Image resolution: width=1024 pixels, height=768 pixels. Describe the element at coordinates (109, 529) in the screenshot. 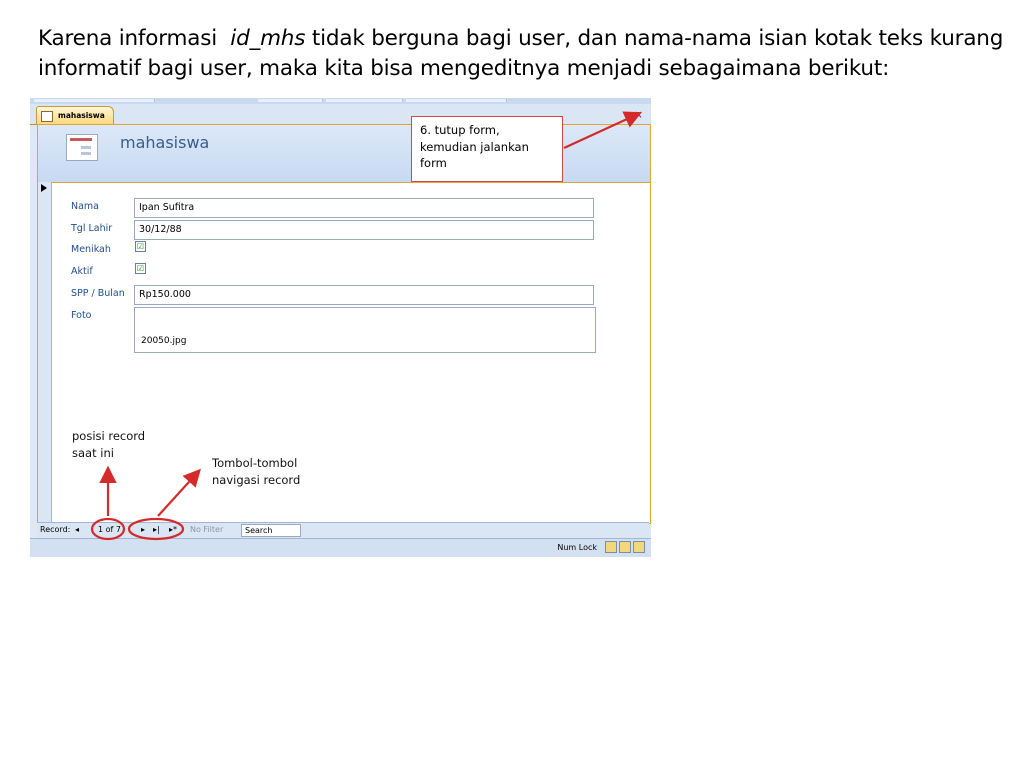

I see `record-position-display: 1 of 7` at that location.